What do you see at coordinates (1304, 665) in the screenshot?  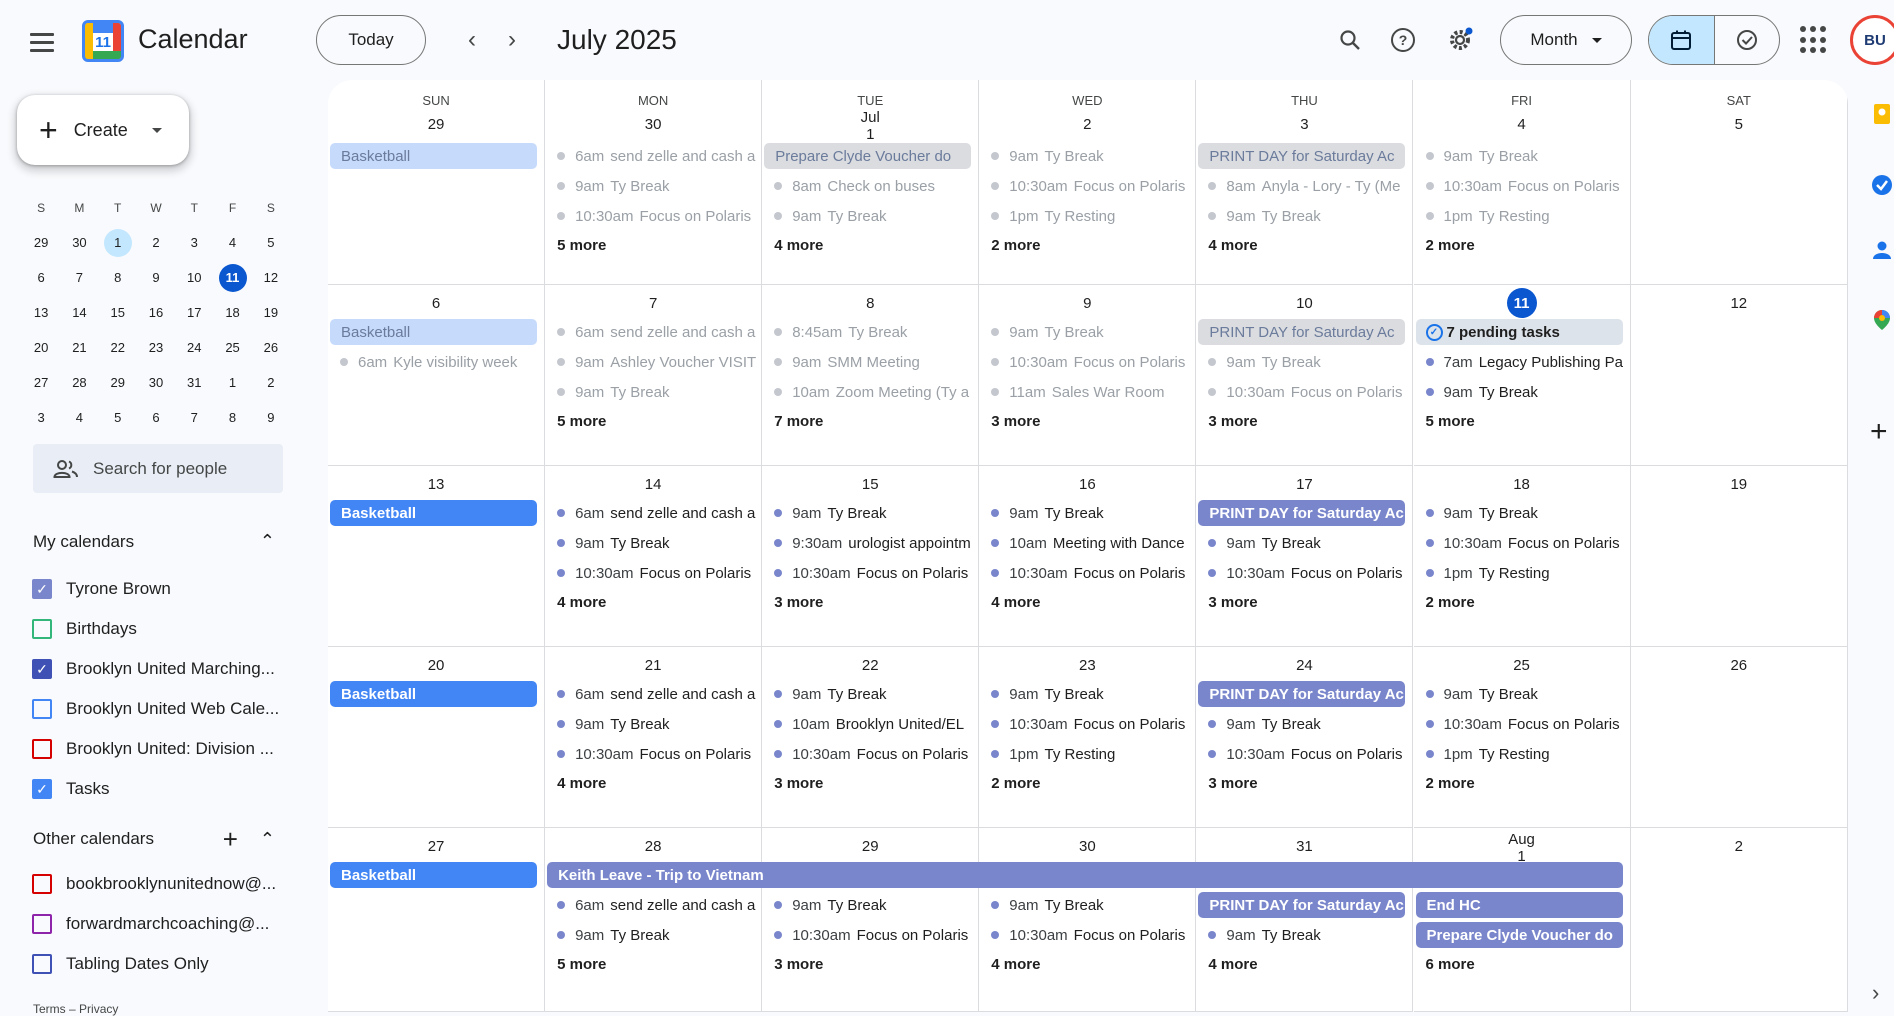 I see `day-number: 24` at bounding box center [1304, 665].